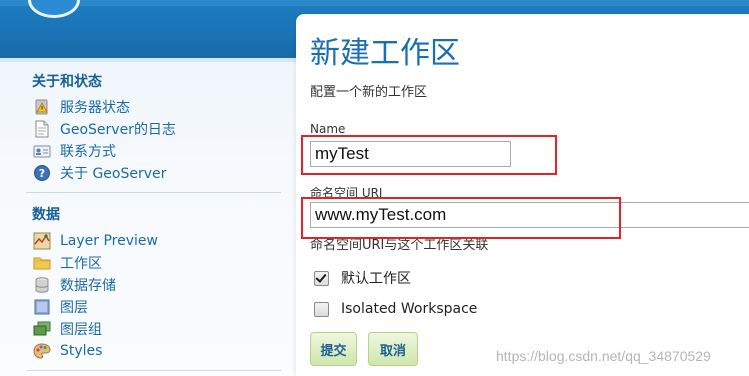  Describe the element at coordinates (81, 351) in the screenshot. I see `sidebar-item-label: Styles` at that location.